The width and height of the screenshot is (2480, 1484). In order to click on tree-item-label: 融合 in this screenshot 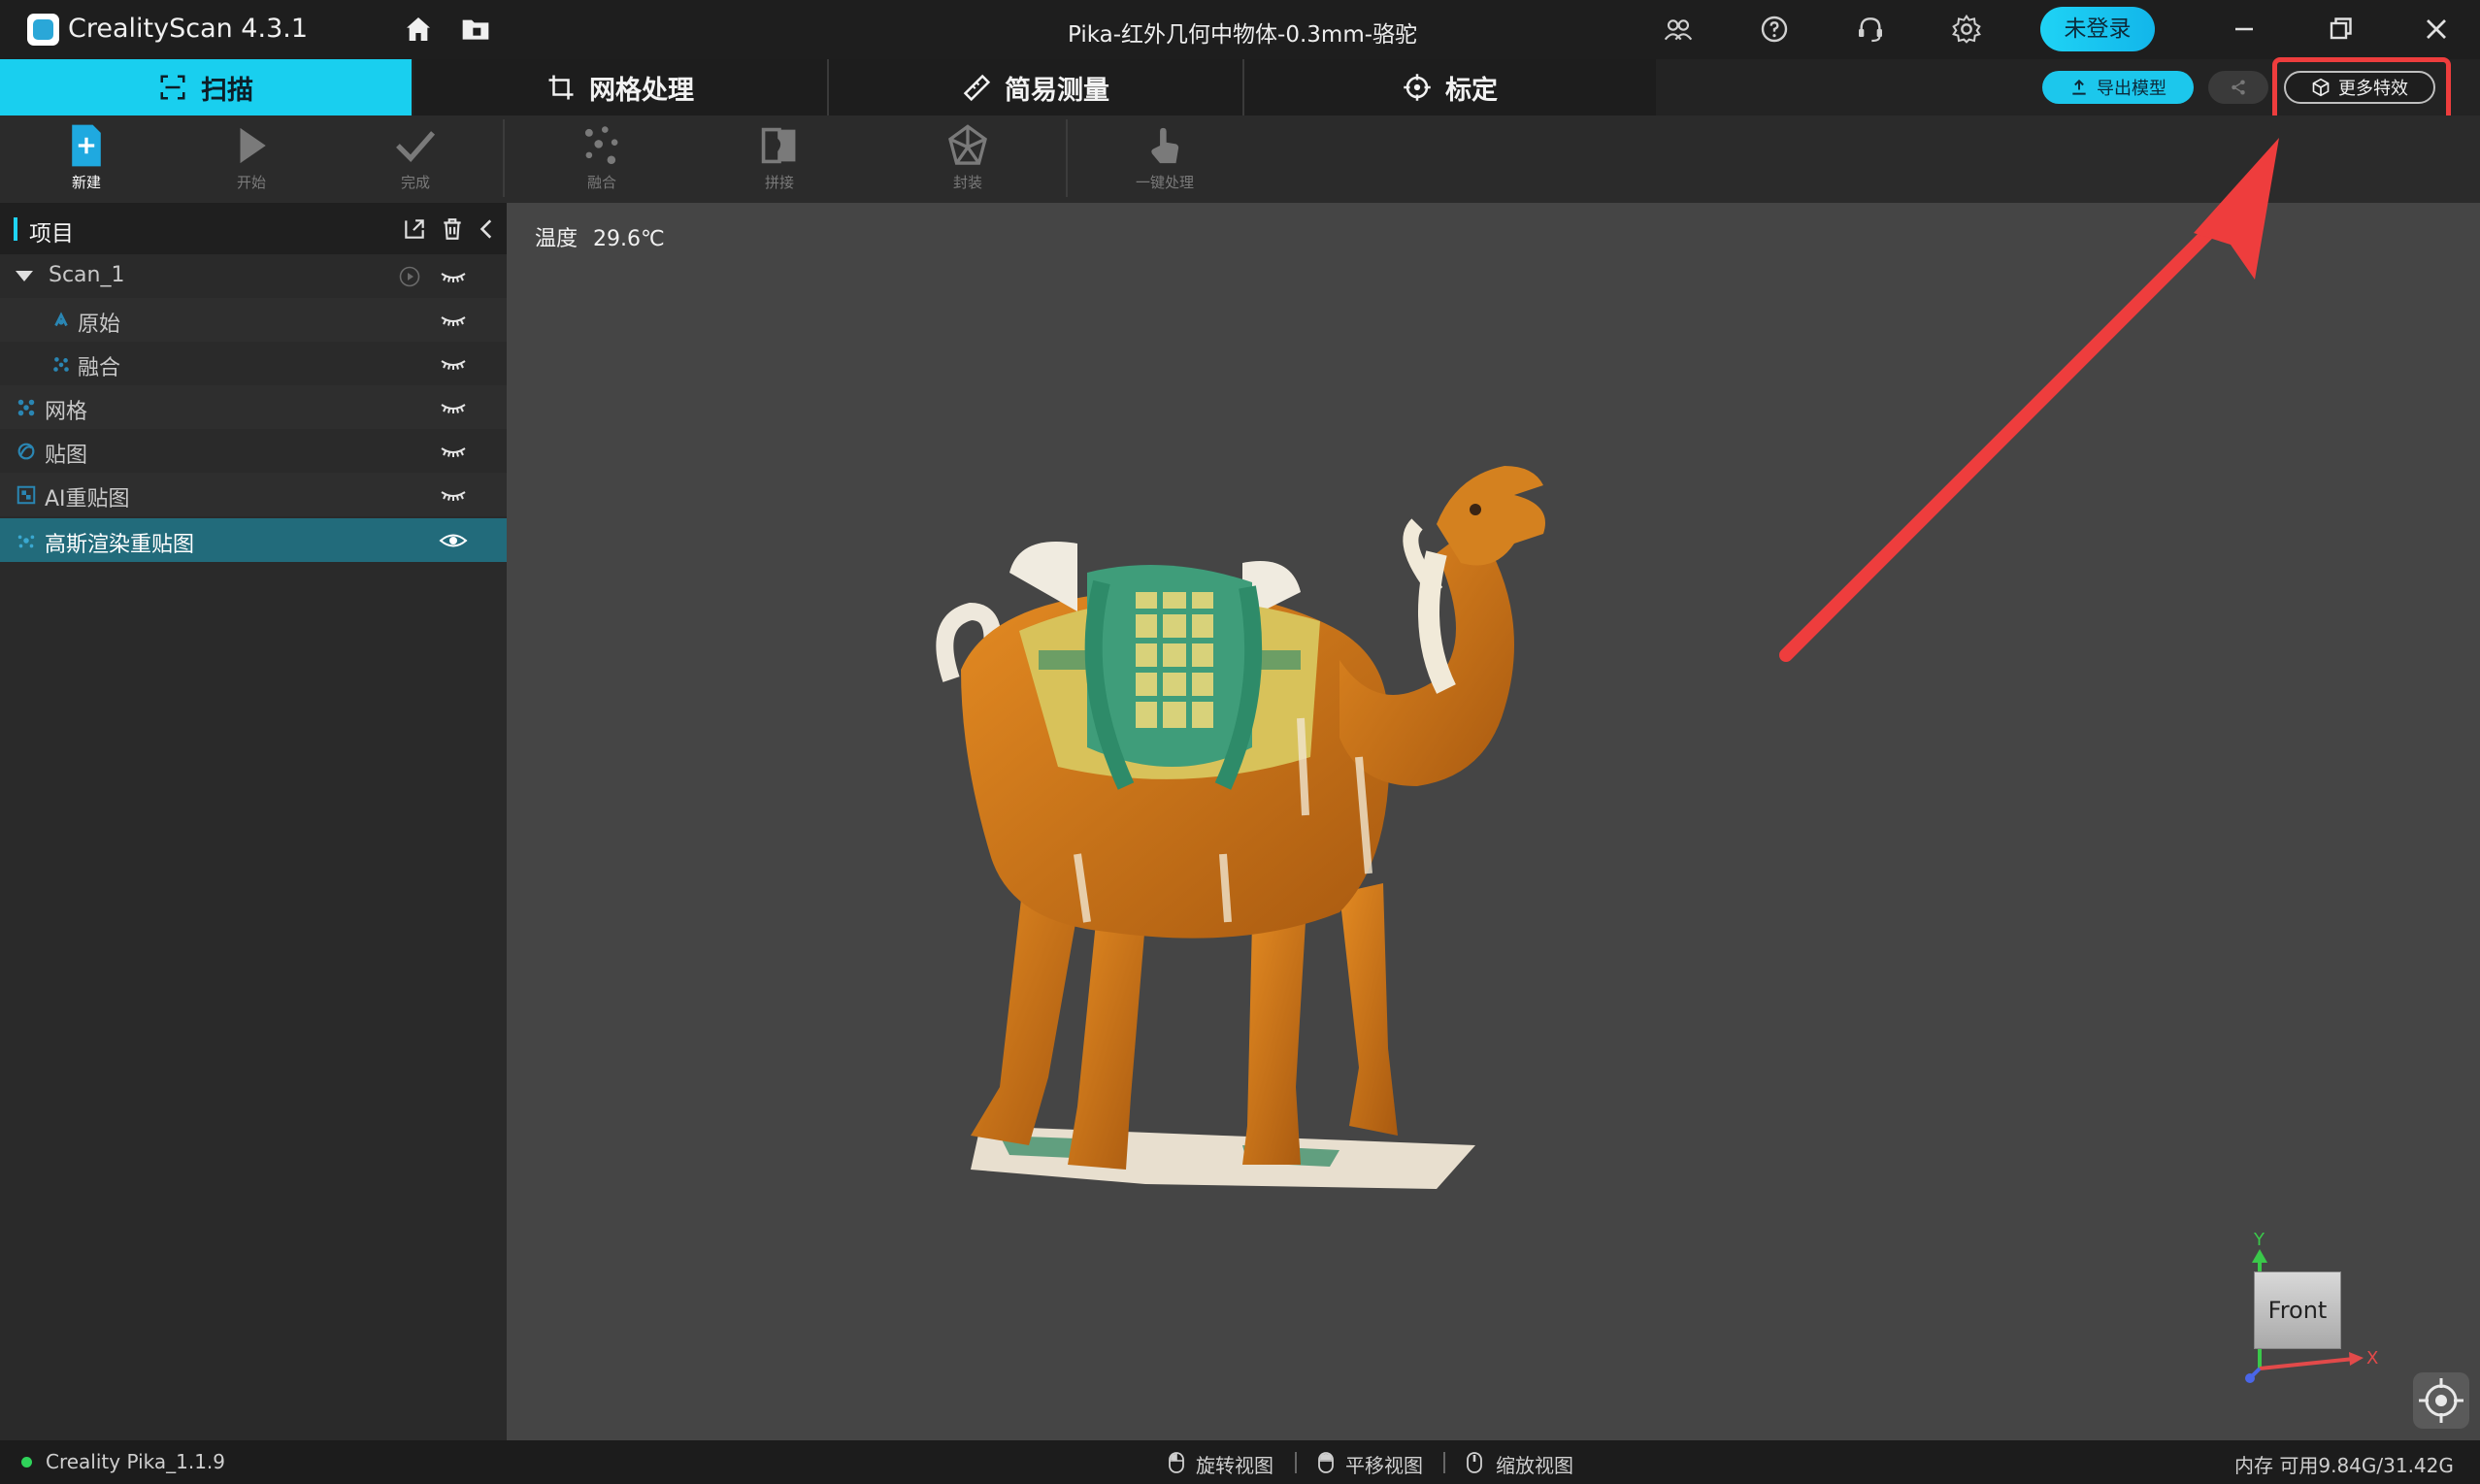, I will do `click(99, 368)`.